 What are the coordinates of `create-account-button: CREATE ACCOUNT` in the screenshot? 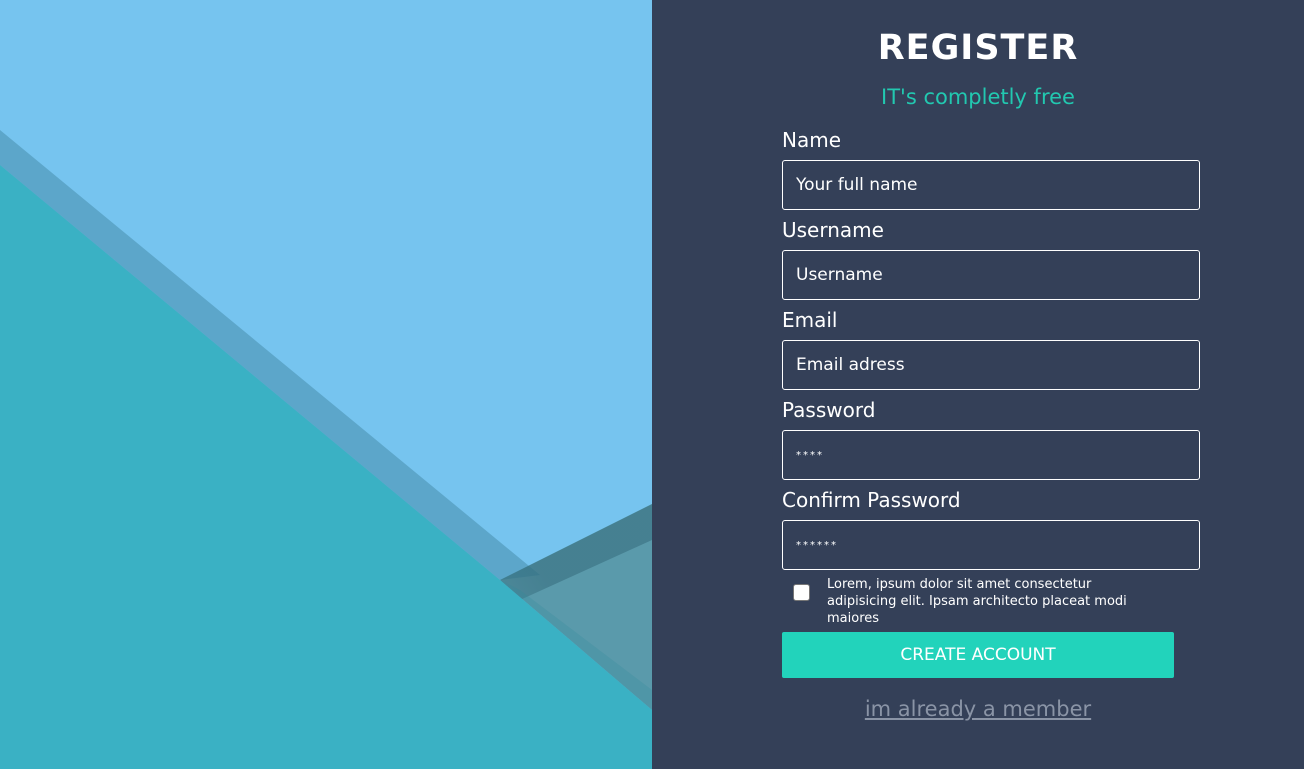 It's located at (978, 655).